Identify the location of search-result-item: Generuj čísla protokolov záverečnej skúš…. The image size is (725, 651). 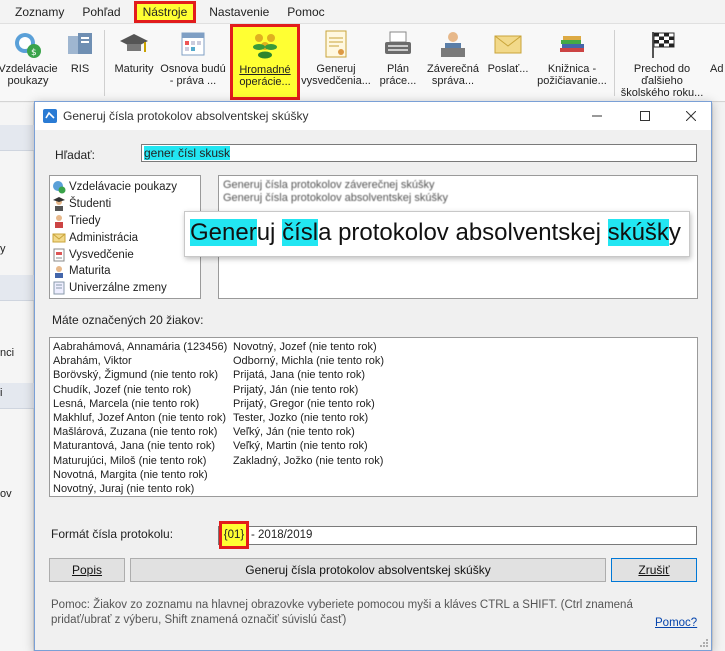
(458, 185).